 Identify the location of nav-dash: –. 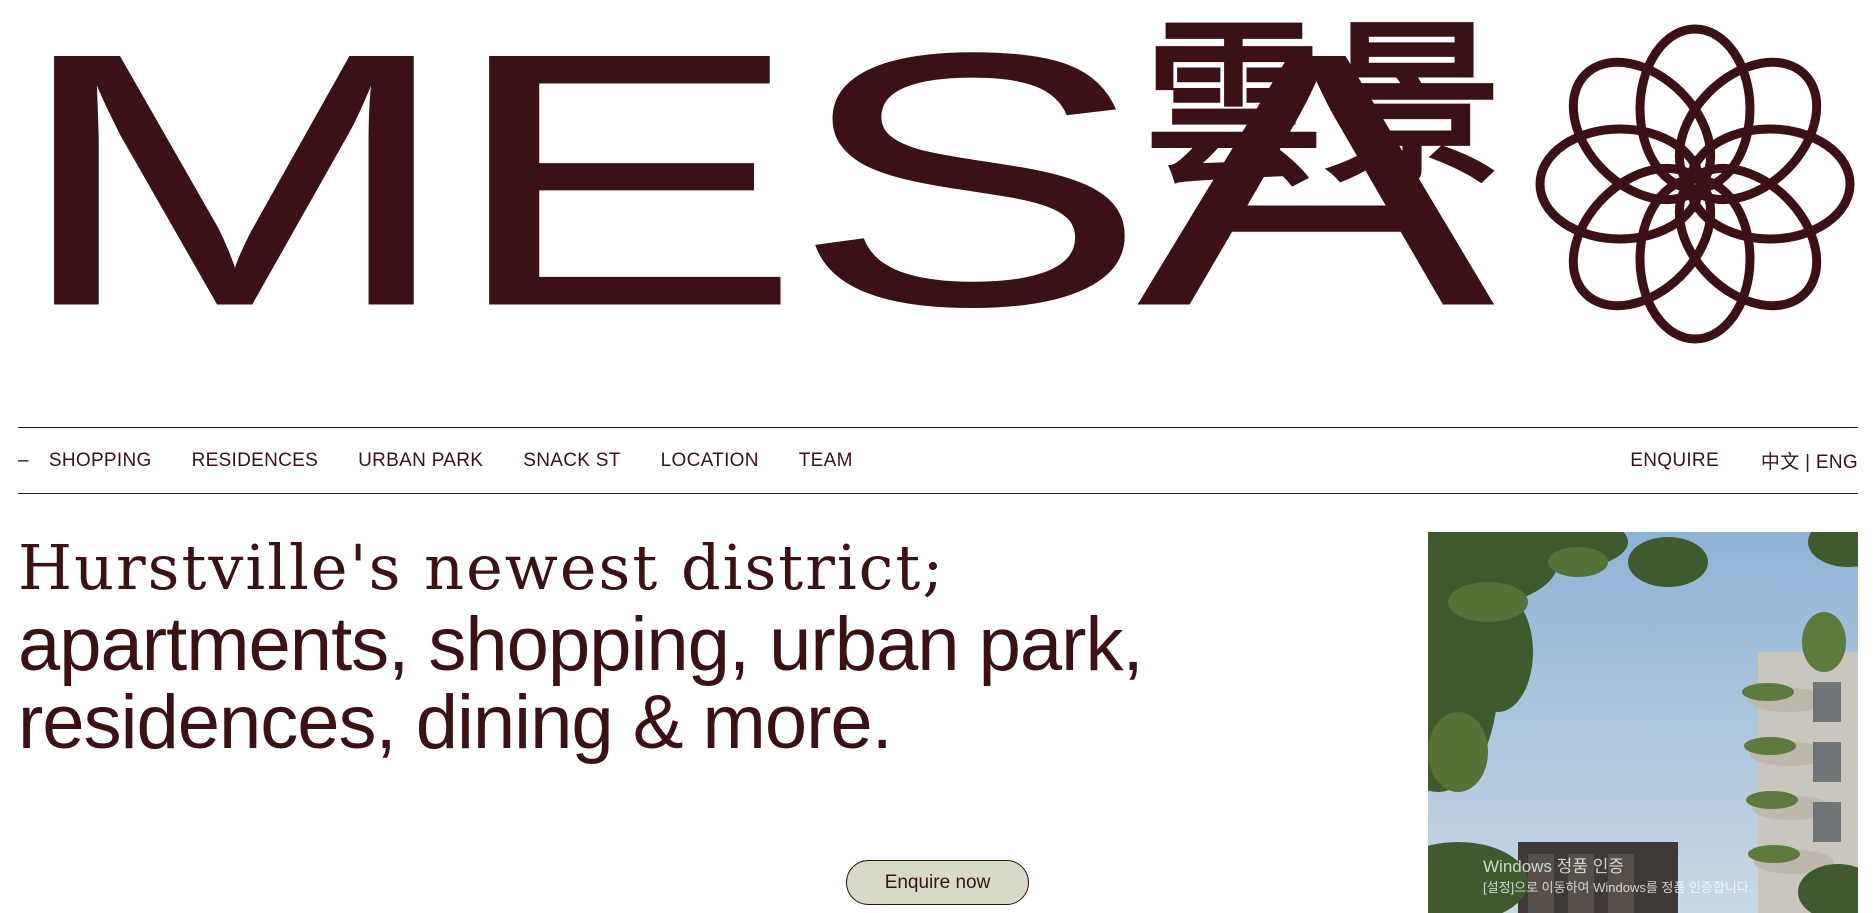
(23, 460).